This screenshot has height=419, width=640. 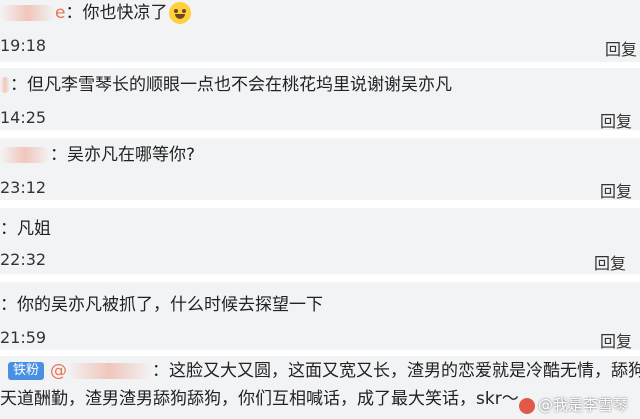 I want to click on comment-time: 21:59, so click(x=23, y=337).